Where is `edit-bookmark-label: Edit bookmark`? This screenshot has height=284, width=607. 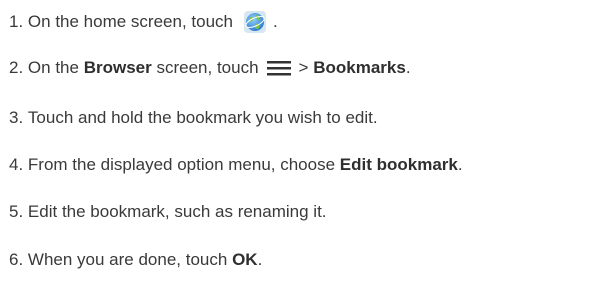
edit-bookmark-label: Edit bookmark is located at coordinates (398, 164).